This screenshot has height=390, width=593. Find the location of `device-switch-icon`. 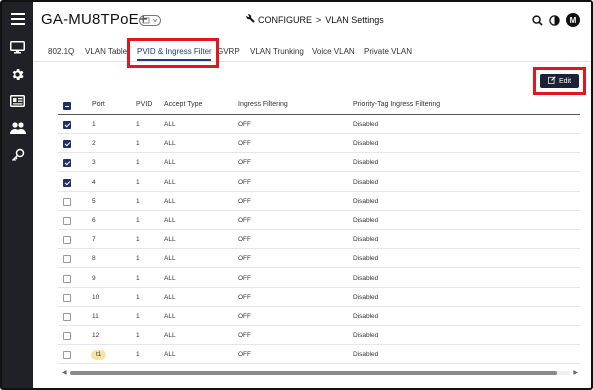

device-switch-icon is located at coordinates (150, 20).